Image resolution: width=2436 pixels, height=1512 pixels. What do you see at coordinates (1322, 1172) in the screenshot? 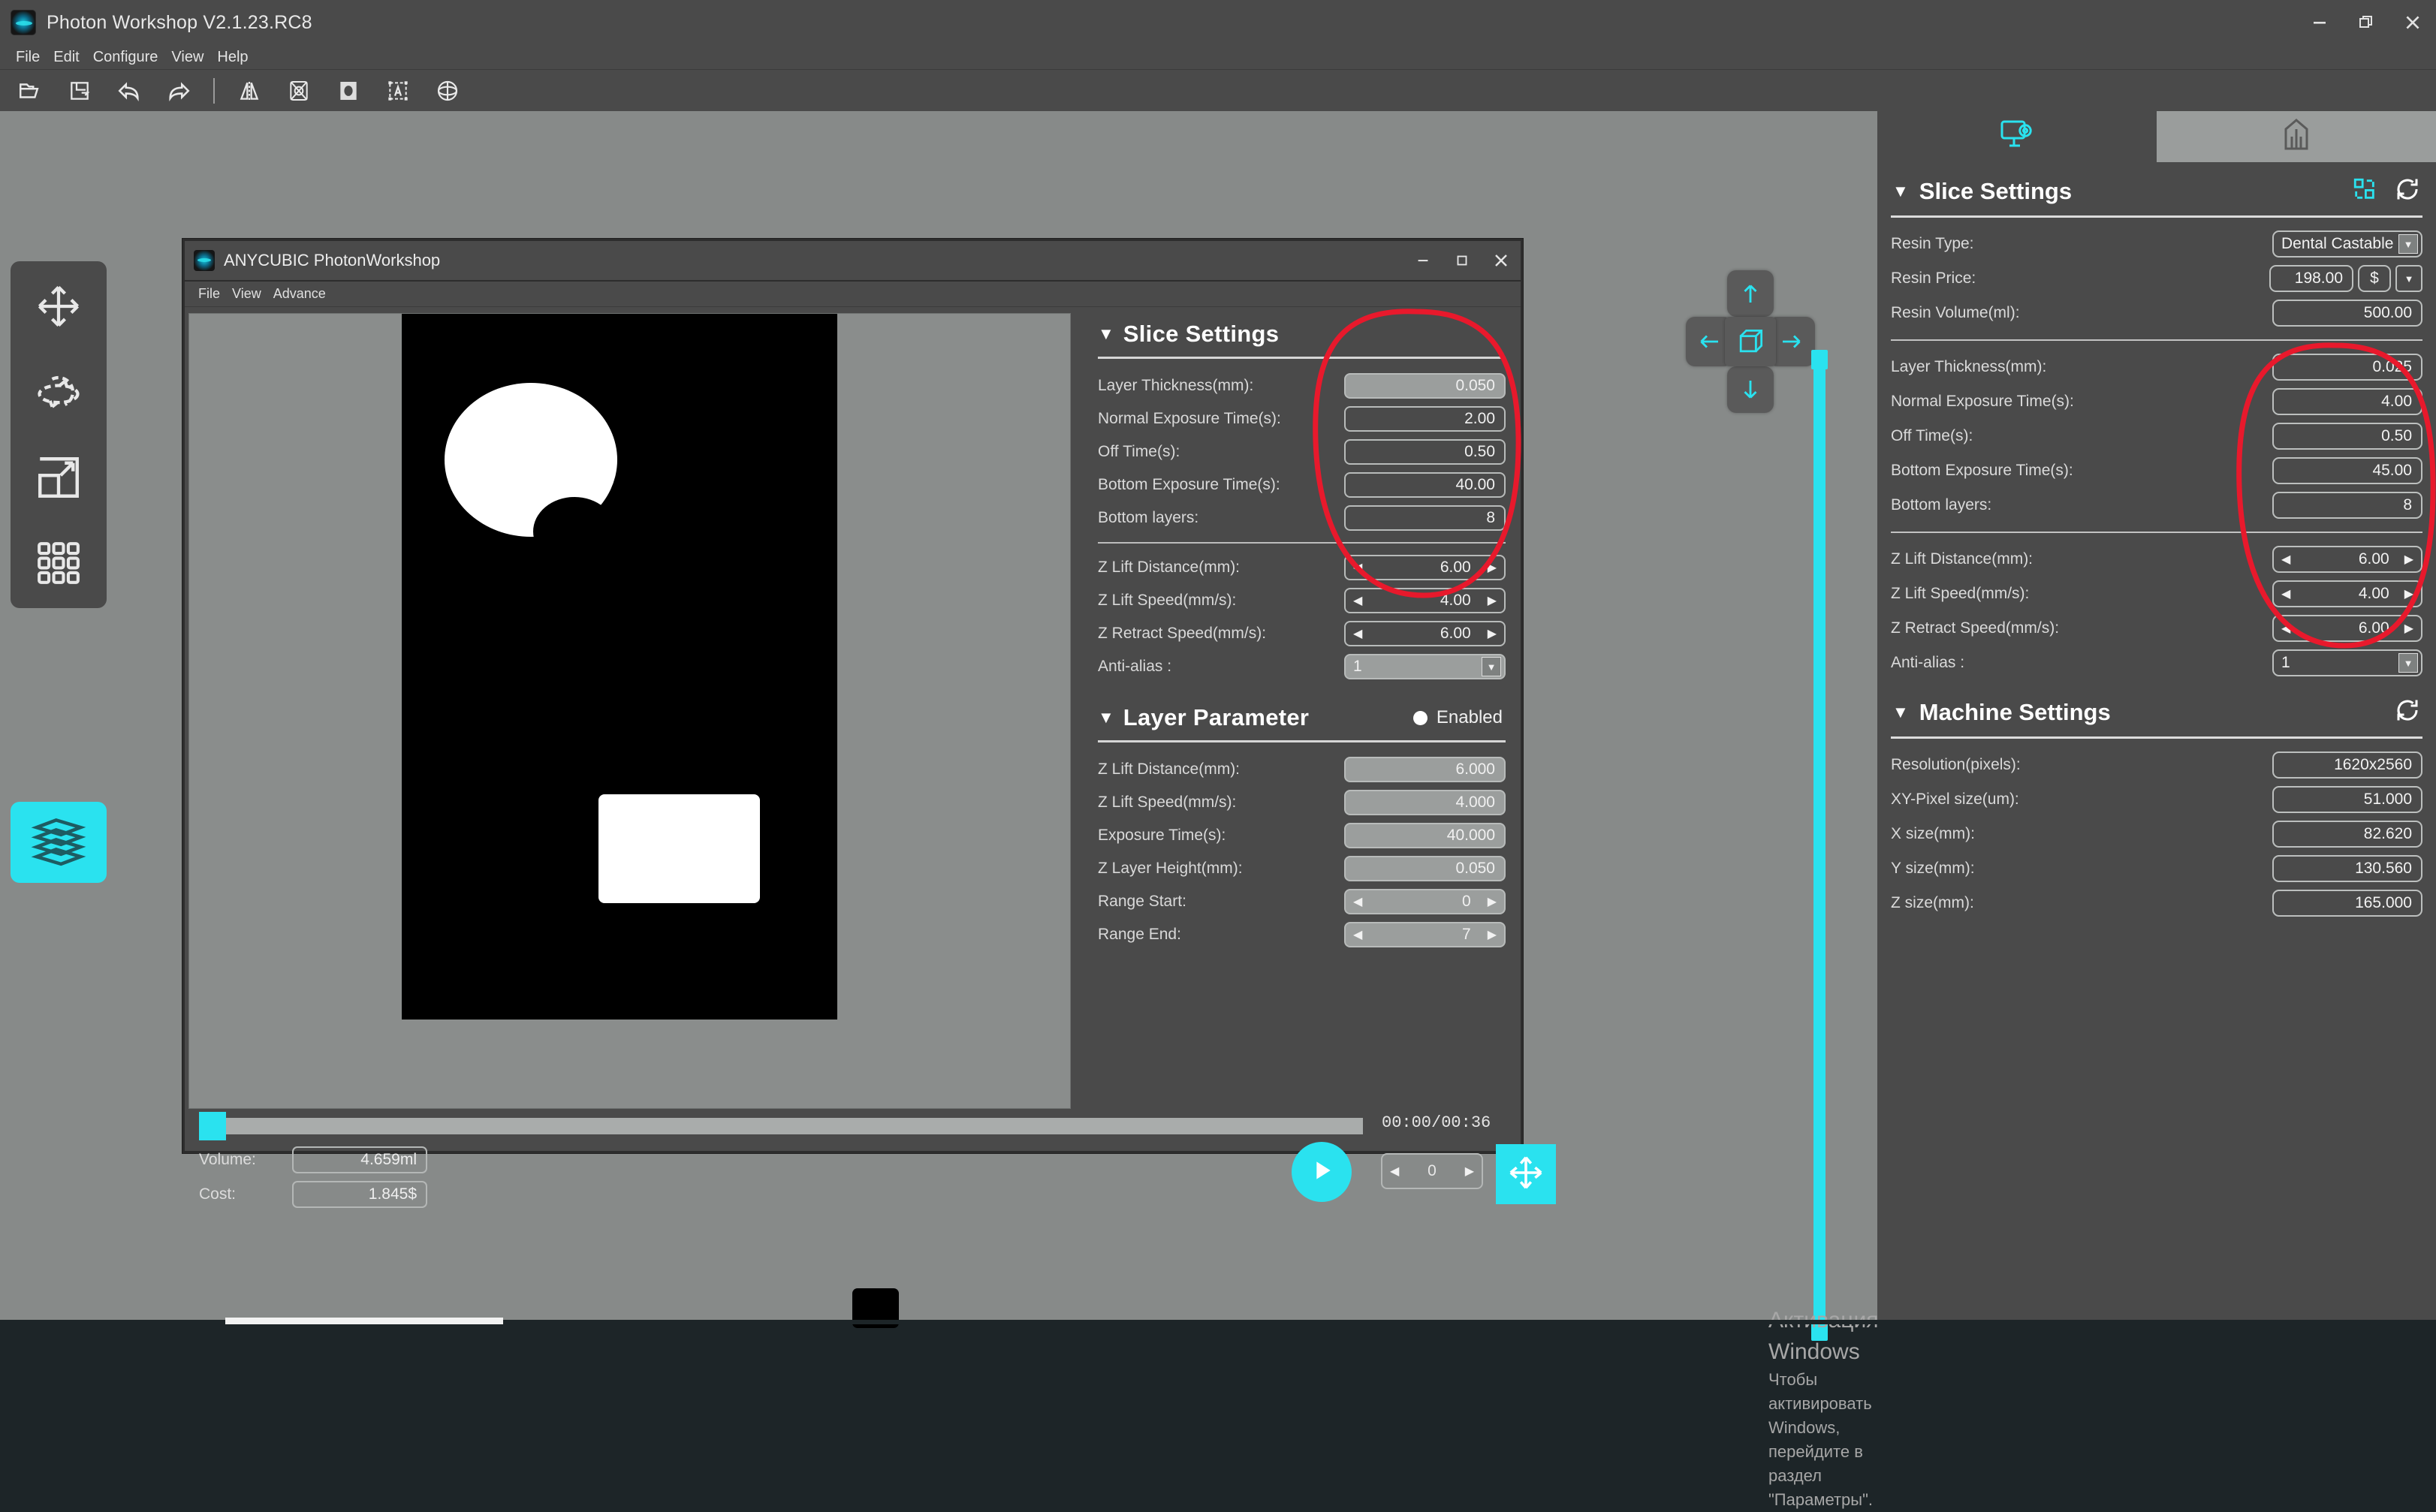
I see `play-button` at bounding box center [1322, 1172].